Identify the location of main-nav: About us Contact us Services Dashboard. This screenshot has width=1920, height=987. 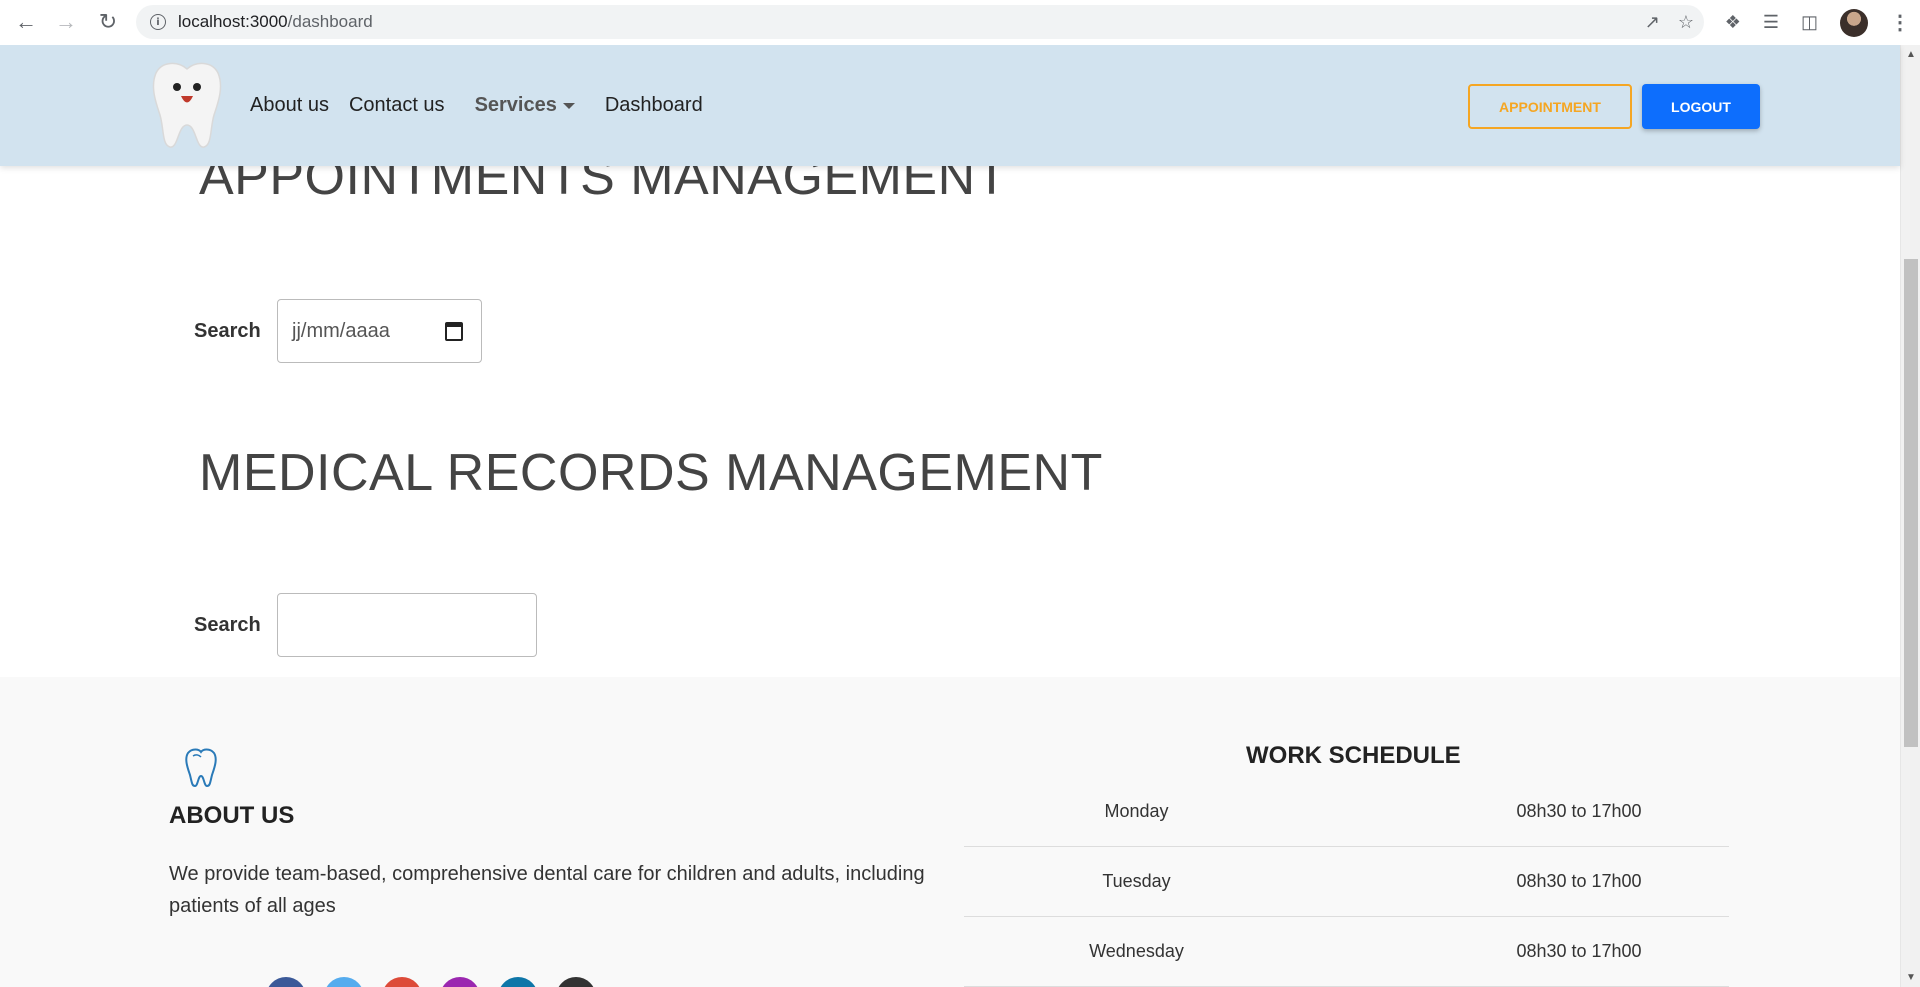
(486, 105).